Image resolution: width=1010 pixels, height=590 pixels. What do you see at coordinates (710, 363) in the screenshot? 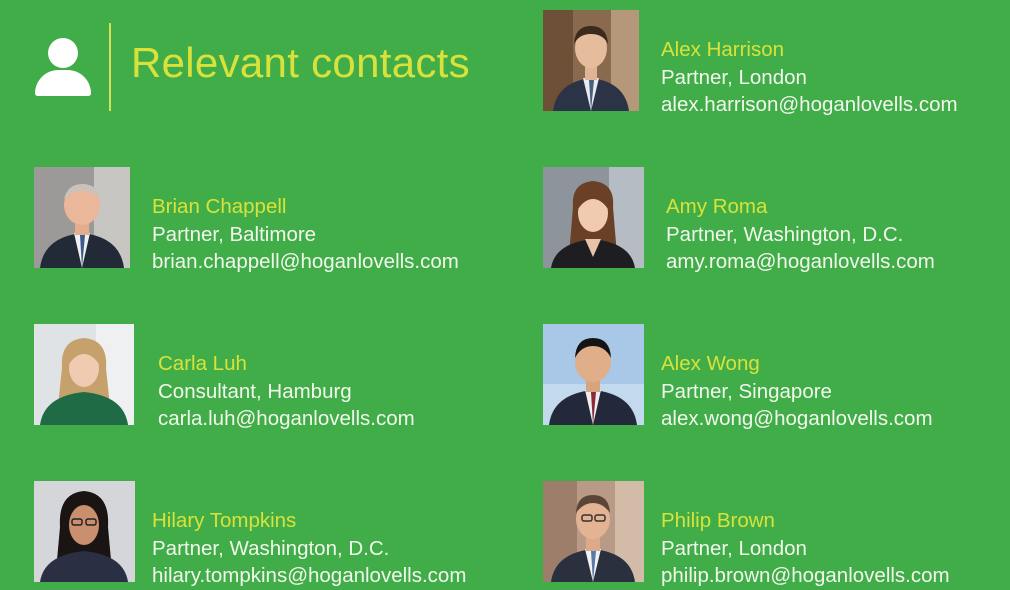
I see `contact-name: Alex Wong` at bounding box center [710, 363].